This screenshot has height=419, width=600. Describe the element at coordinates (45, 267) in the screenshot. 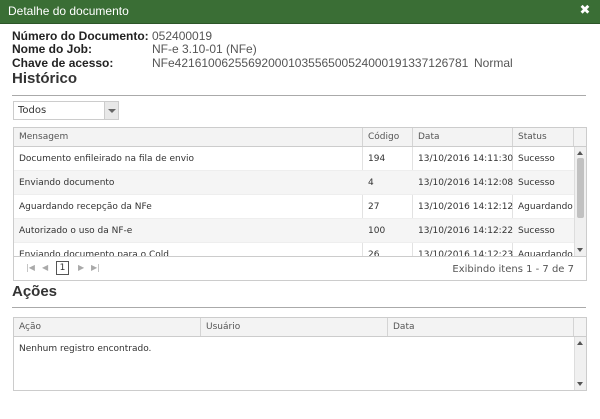

I see `prev-page-icon: ◀` at that location.